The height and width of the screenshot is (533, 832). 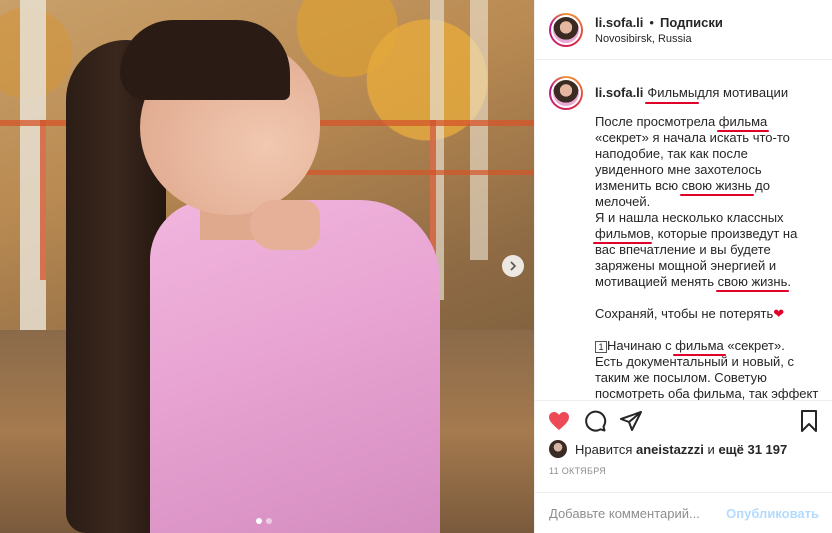 I want to click on caption-title-rest: для мотивации, so click(x=743, y=92).